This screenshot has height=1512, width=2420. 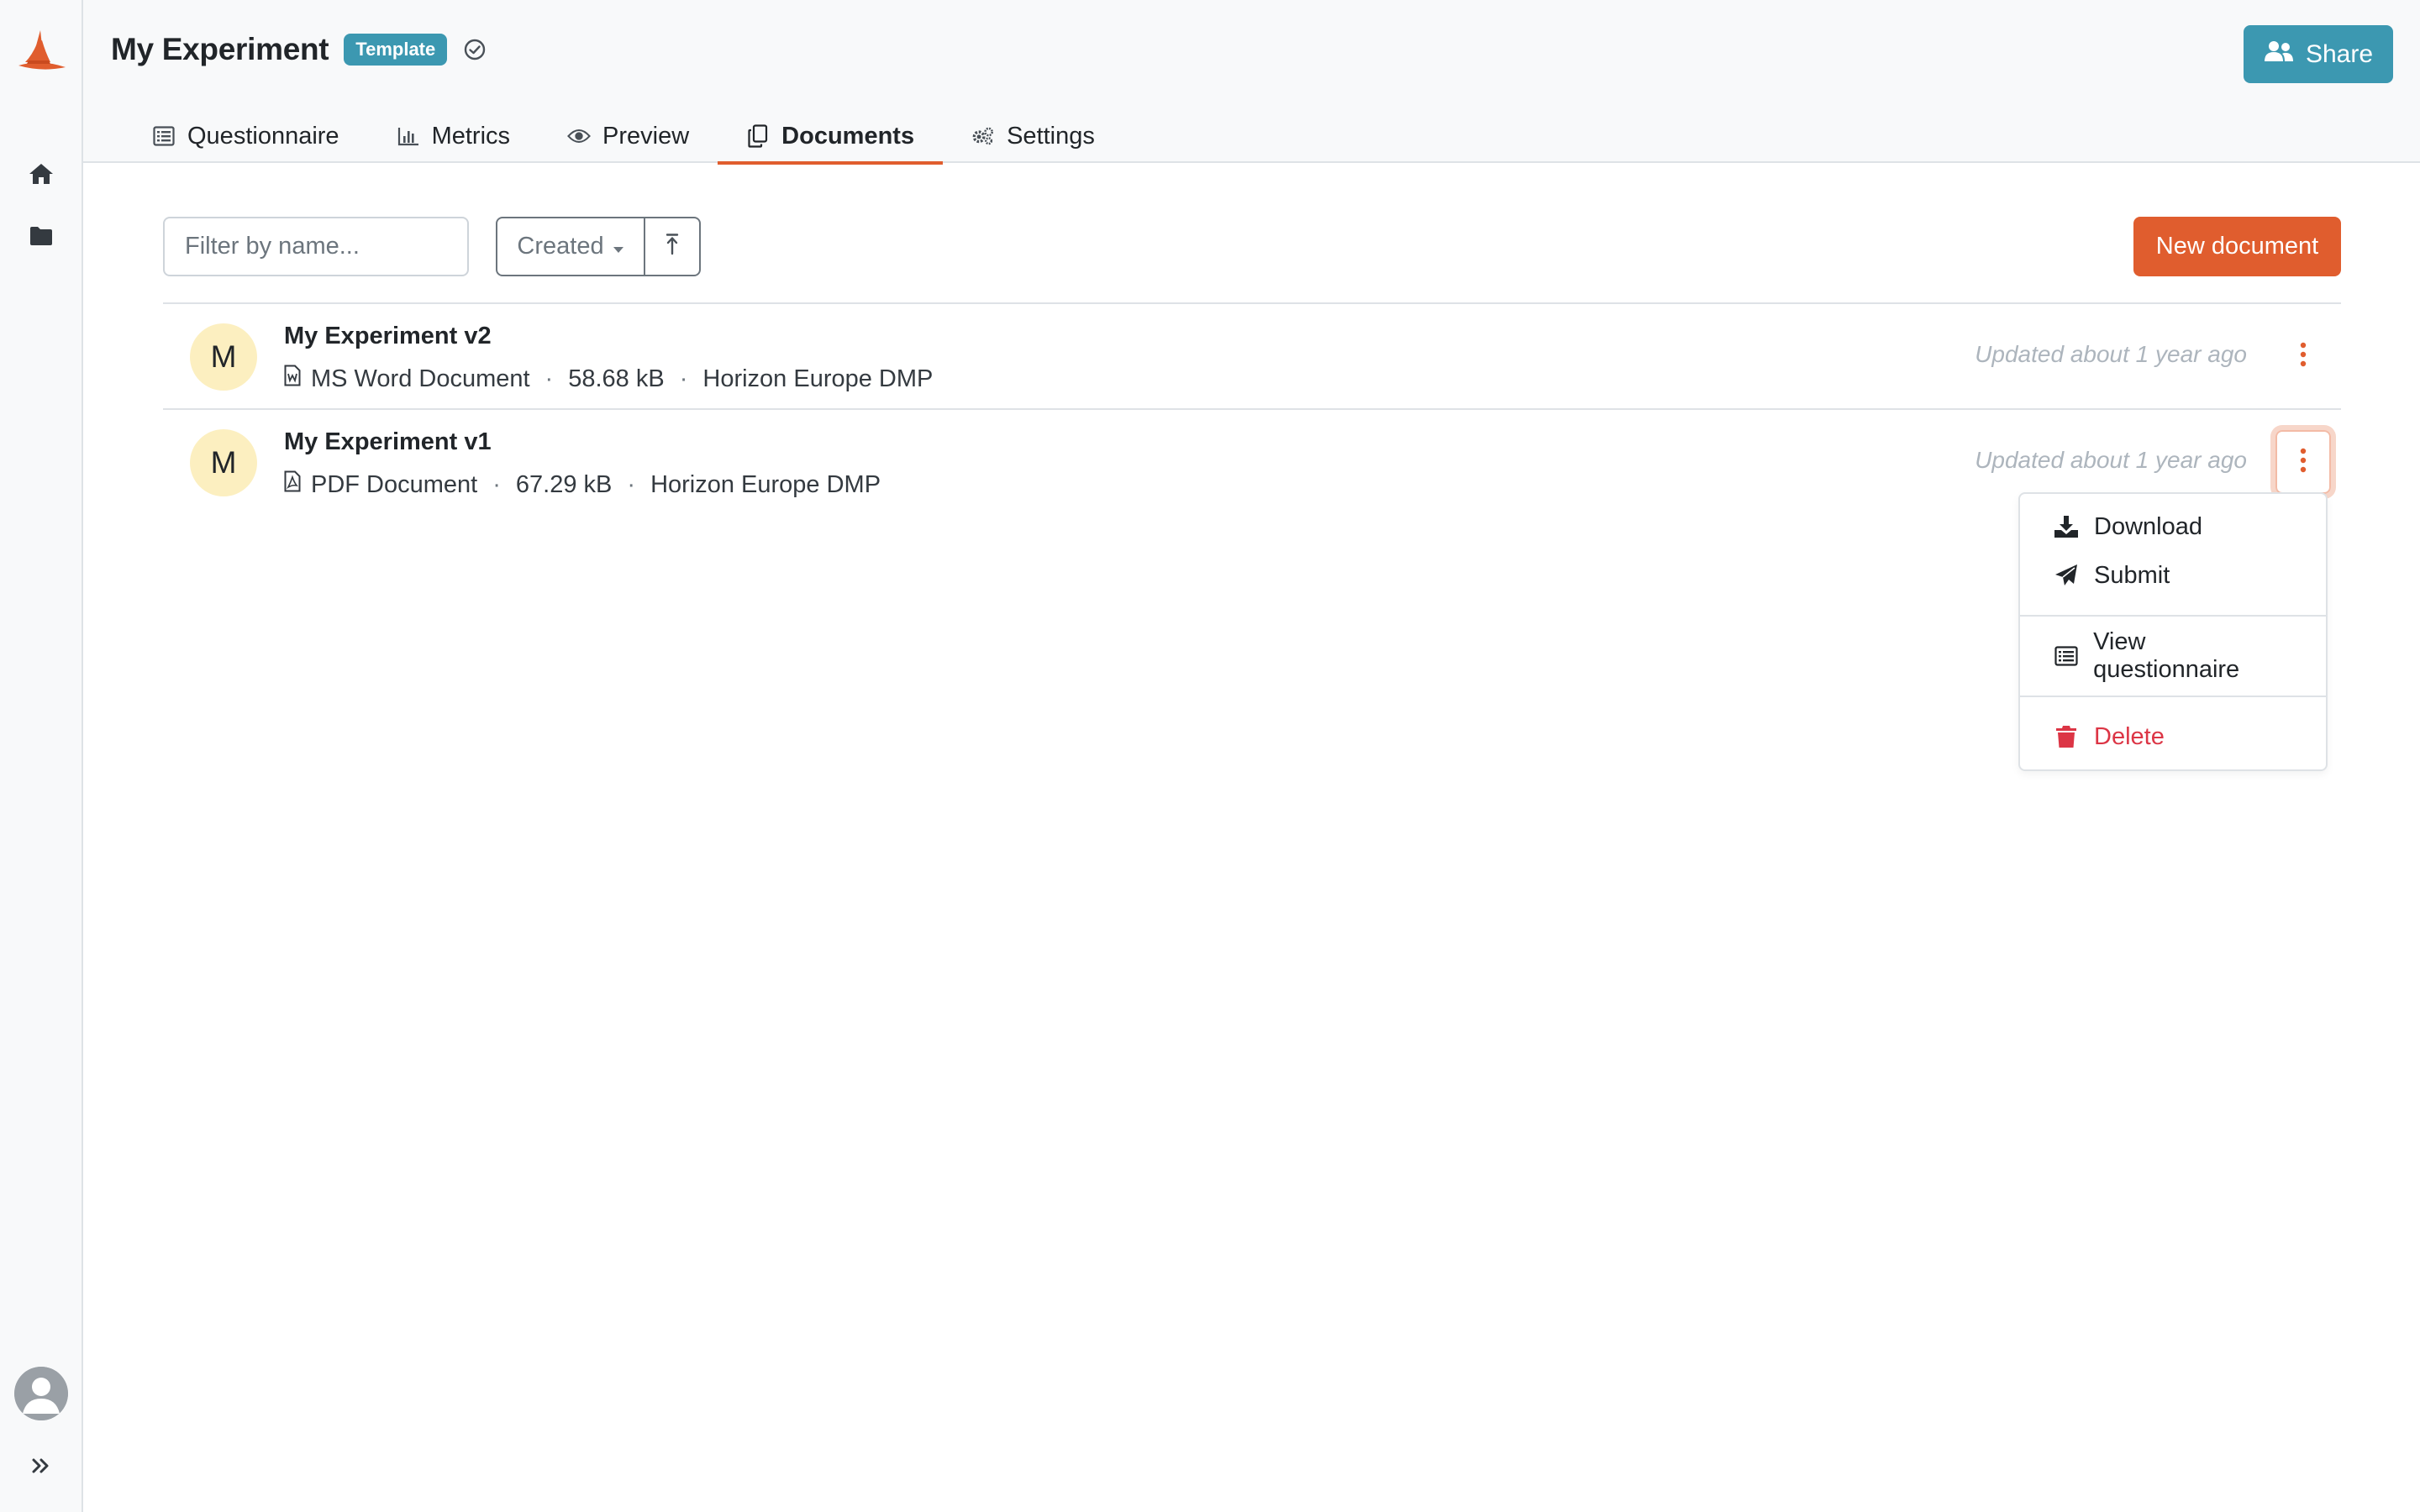 I want to click on user-avatar-icon, so click(x=41, y=1393).